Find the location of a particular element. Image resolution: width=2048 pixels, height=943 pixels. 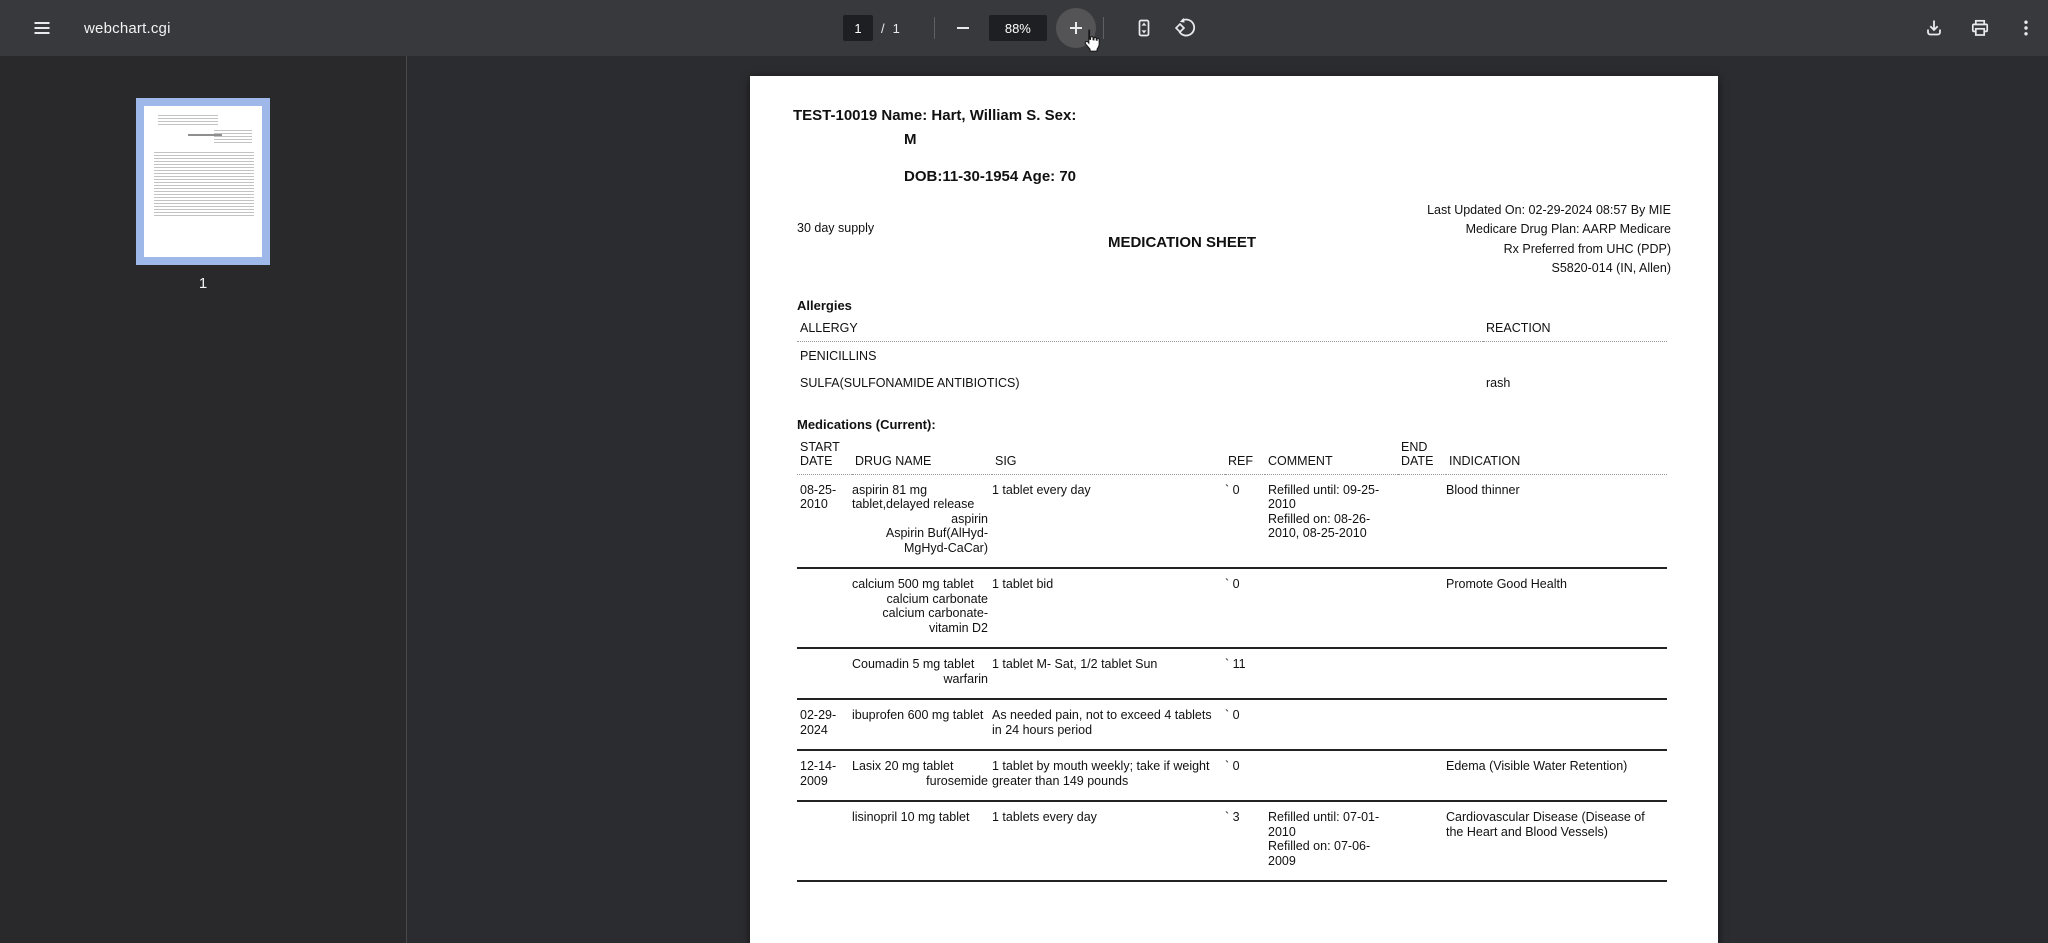

plus-icon is located at coordinates (1076, 28).